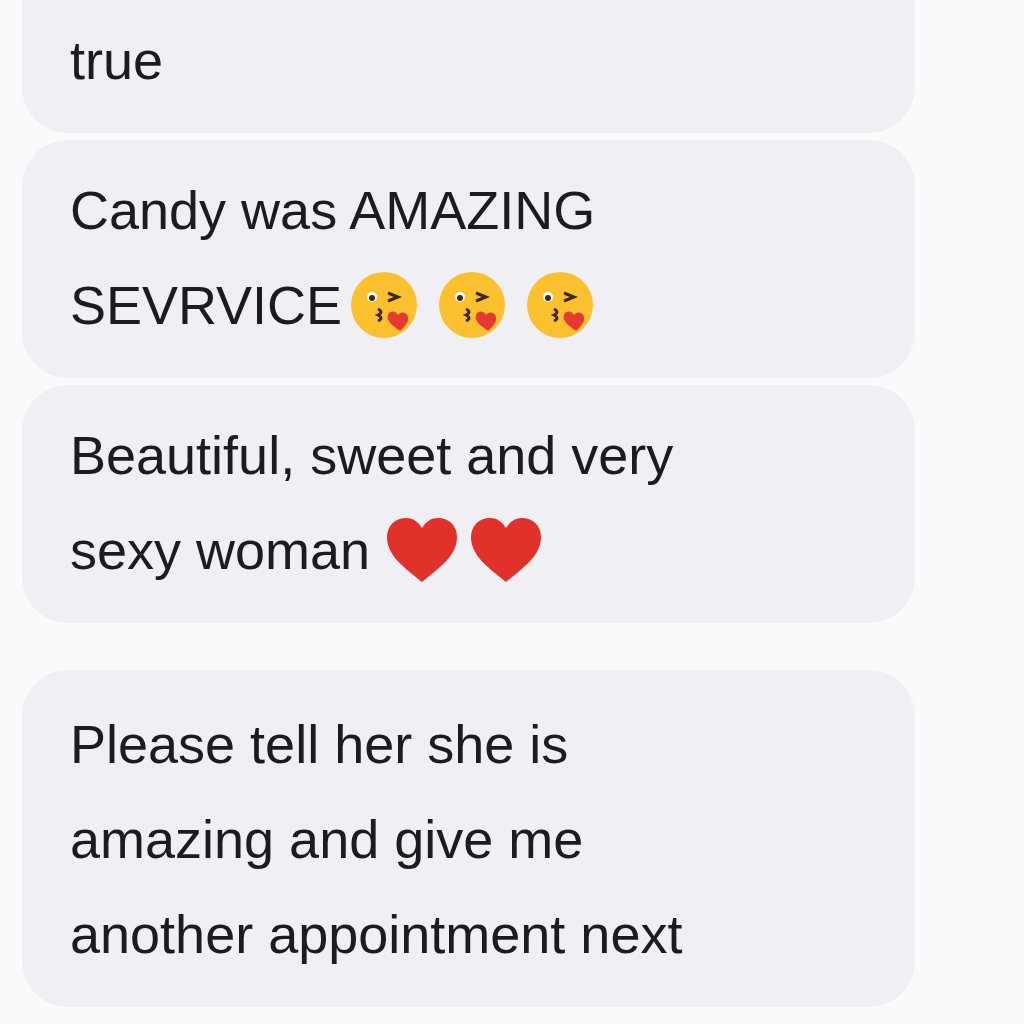 The width and height of the screenshot is (1024, 1024). I want to click on message-text: true, so click(117, 59).